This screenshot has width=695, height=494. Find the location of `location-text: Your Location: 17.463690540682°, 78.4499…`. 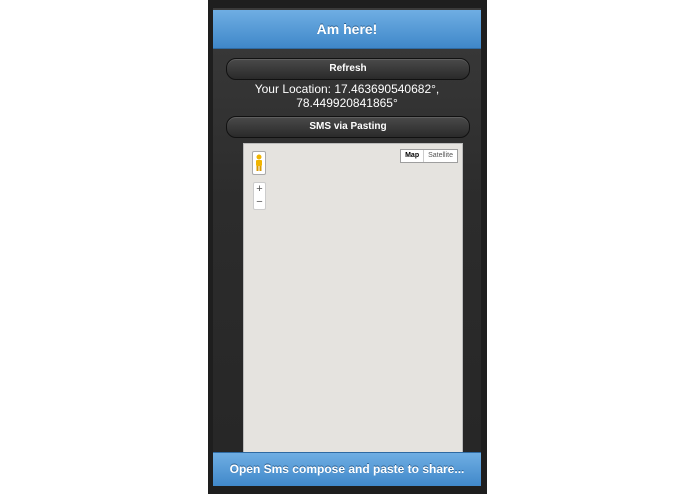

location-text: Your Location: 17.463690540682°, 78.4499… is located at coordinates (347, 96).